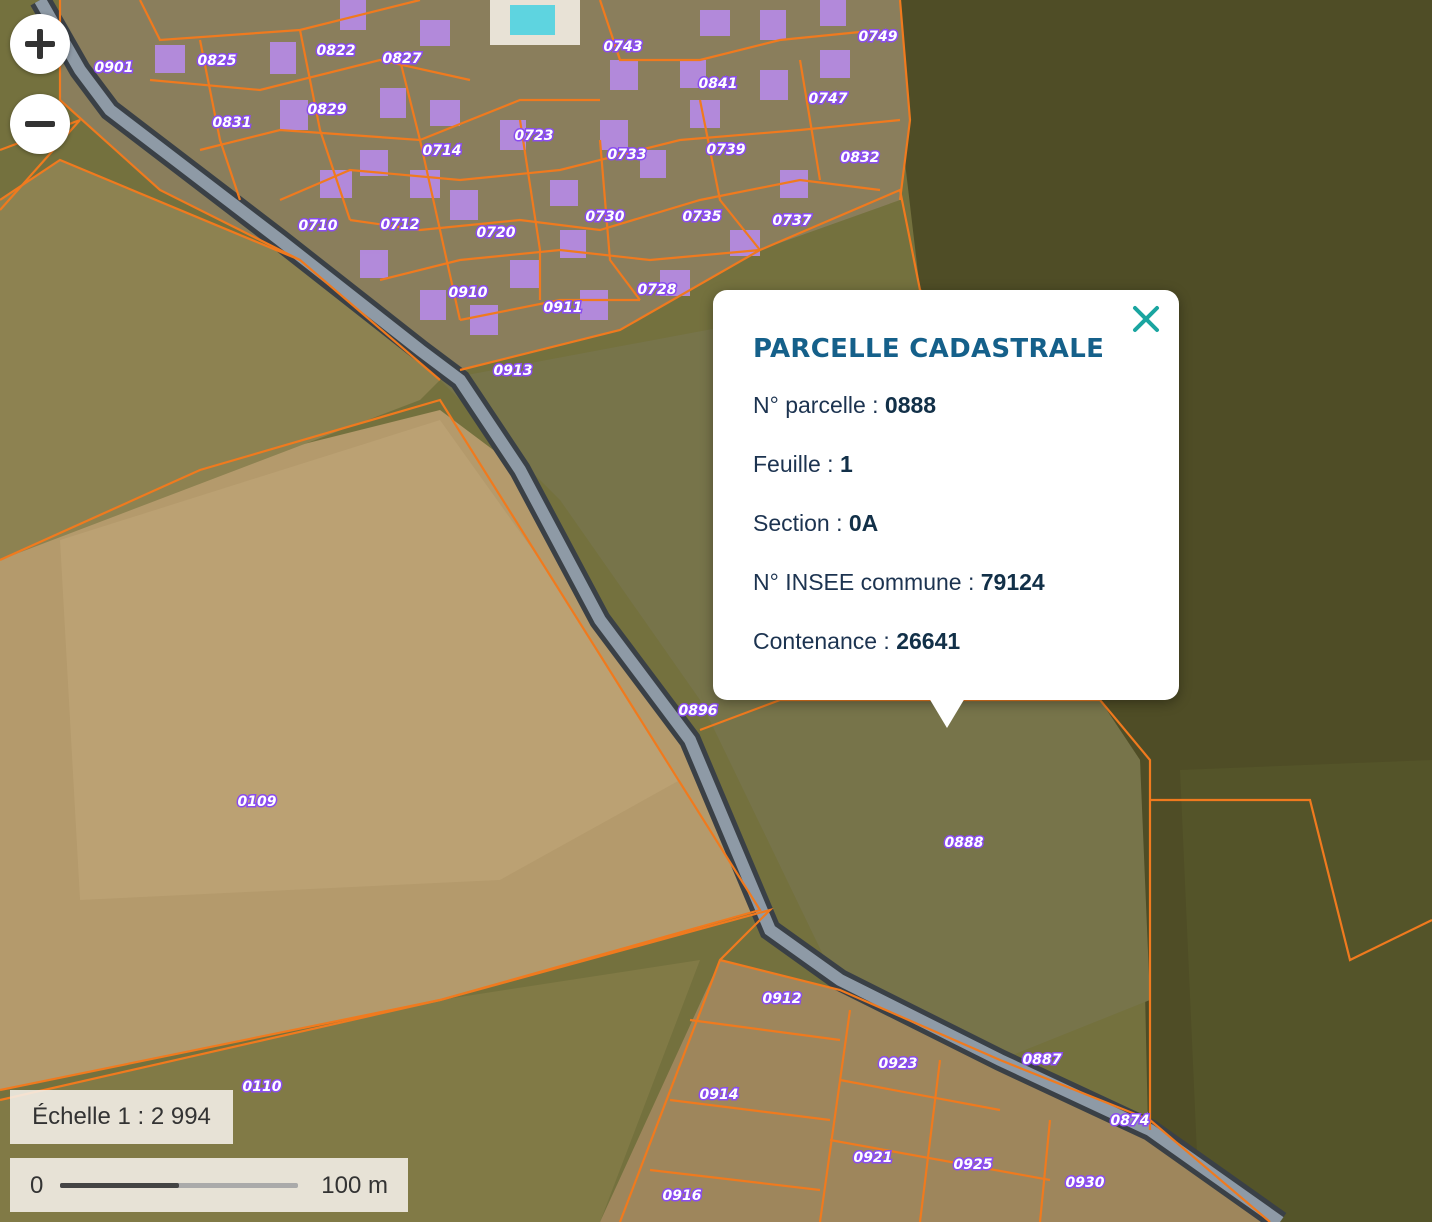 The image size is (1432, 1222). I want to click on popup-label: Feuille :, so click(796, 464).